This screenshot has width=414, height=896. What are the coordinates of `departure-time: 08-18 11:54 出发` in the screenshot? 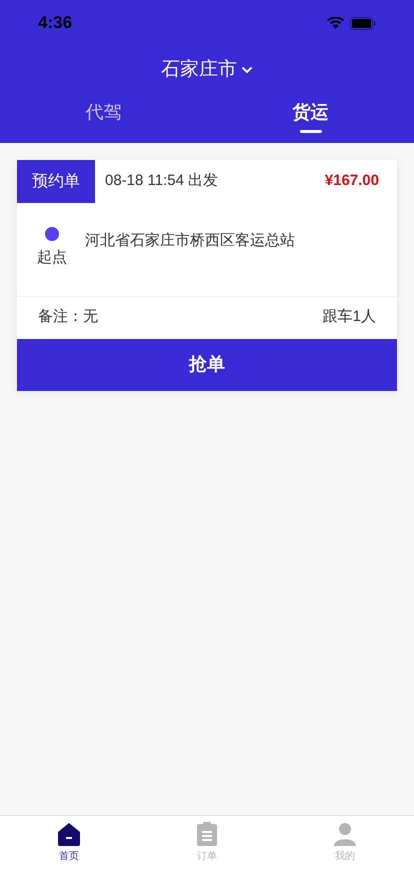 It's located at (161, 181).